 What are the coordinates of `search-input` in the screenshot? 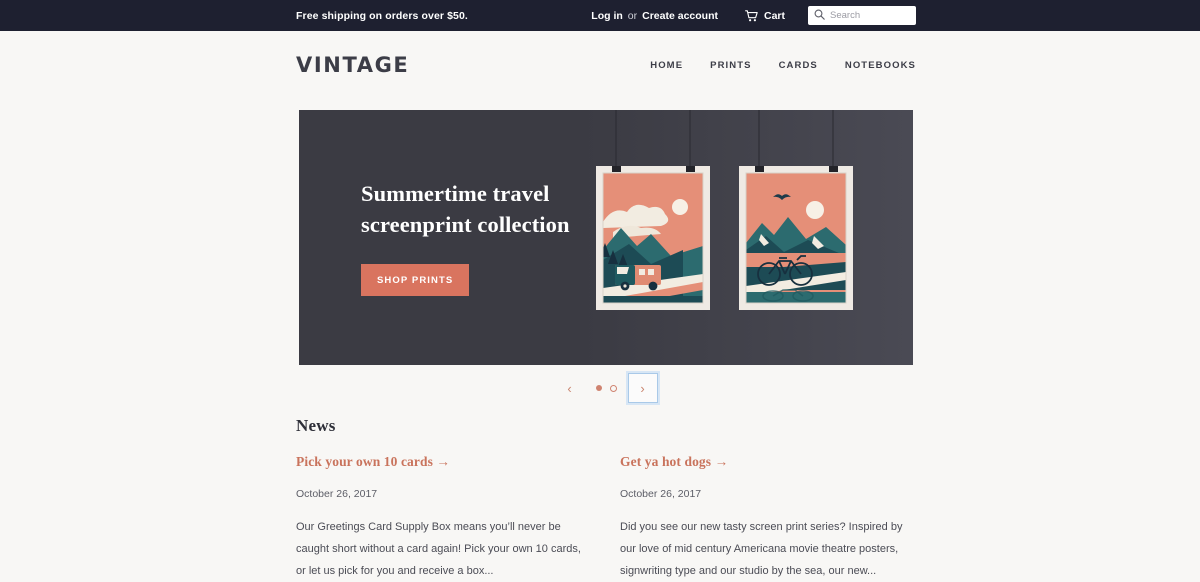 It's located at (870, 15).